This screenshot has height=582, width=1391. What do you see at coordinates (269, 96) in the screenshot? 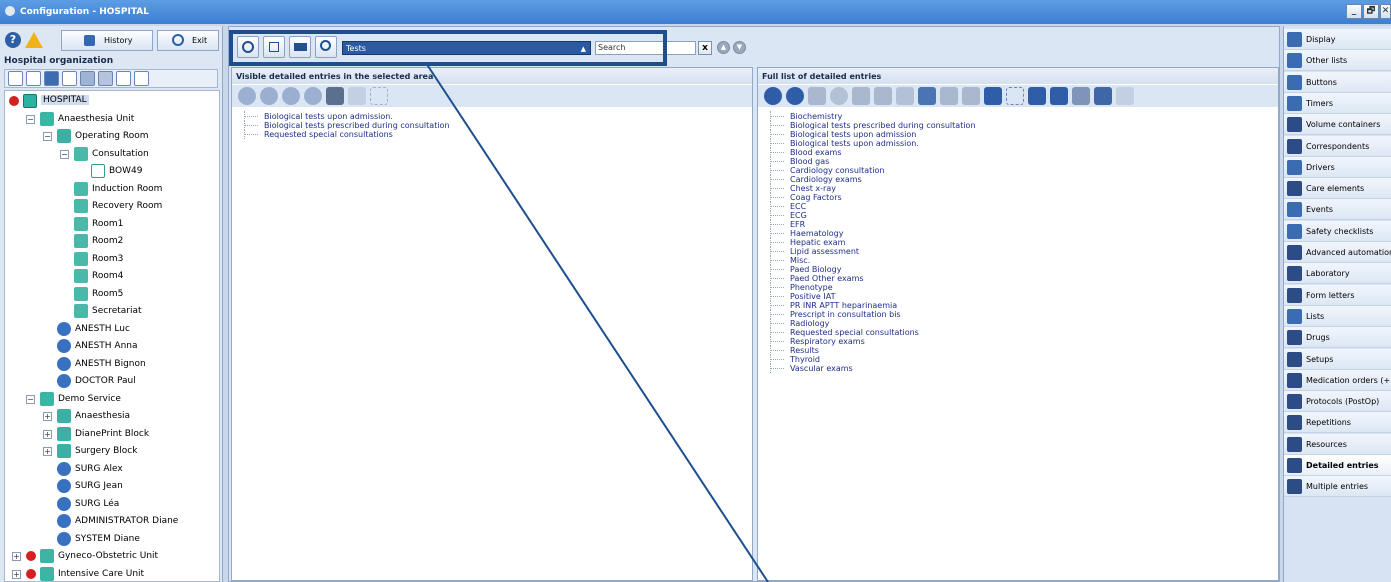
I see `remove-entry-icon` at bounding box center [269, 96].